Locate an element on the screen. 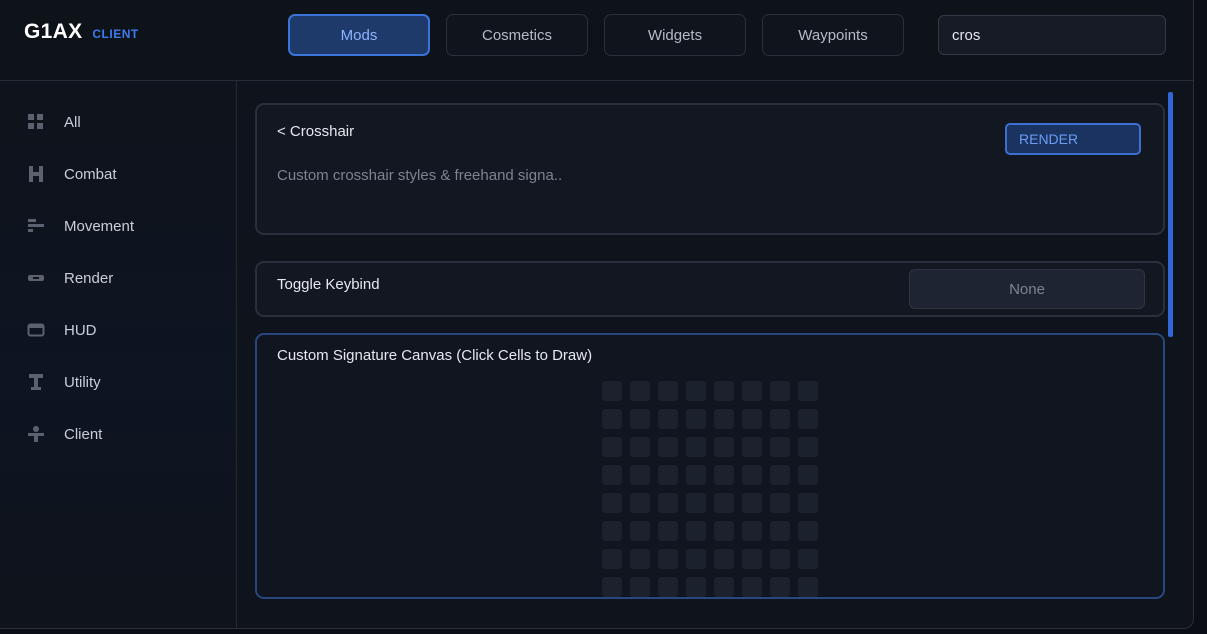  sidebar-item-hud: HUD is located at coordinates (126, 330).